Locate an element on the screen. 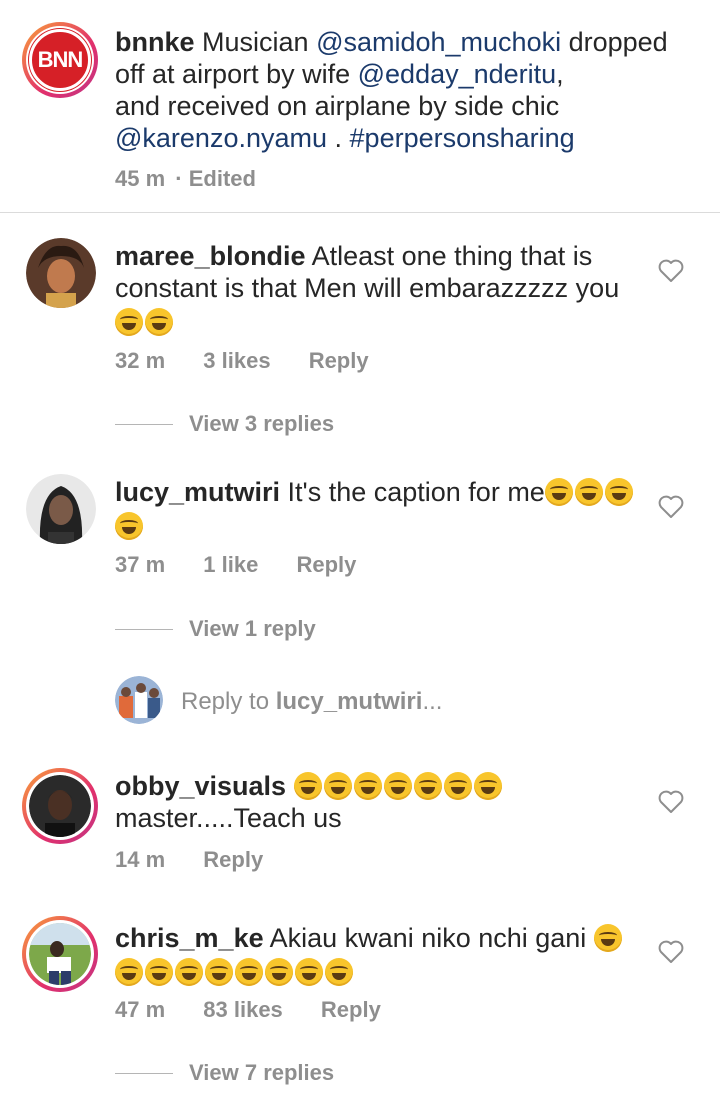  avatar-chris-m-ke is located at coordinates (60, 954).